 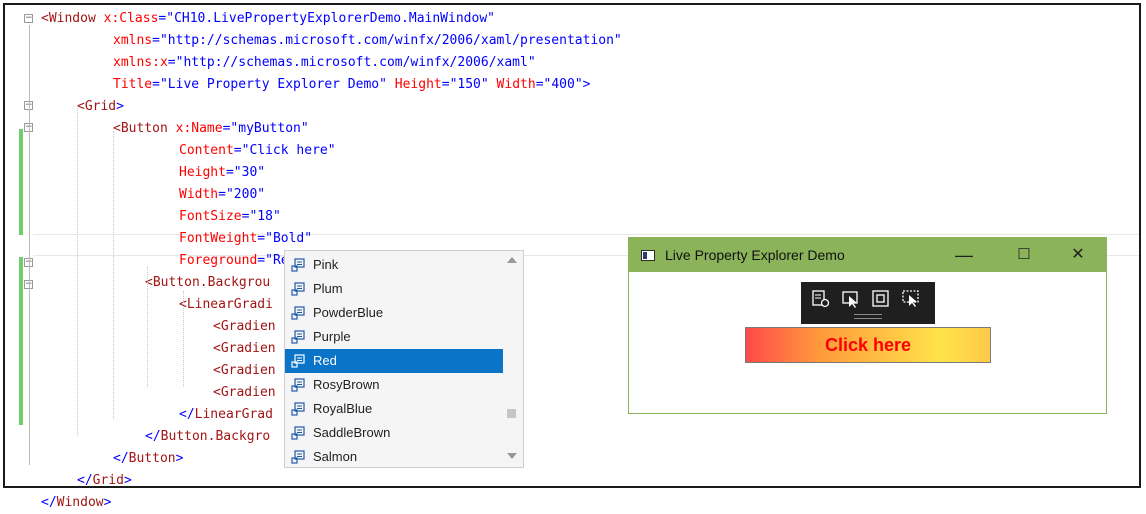 I want to click on minimize-button: —, so click(x=964, y=255).